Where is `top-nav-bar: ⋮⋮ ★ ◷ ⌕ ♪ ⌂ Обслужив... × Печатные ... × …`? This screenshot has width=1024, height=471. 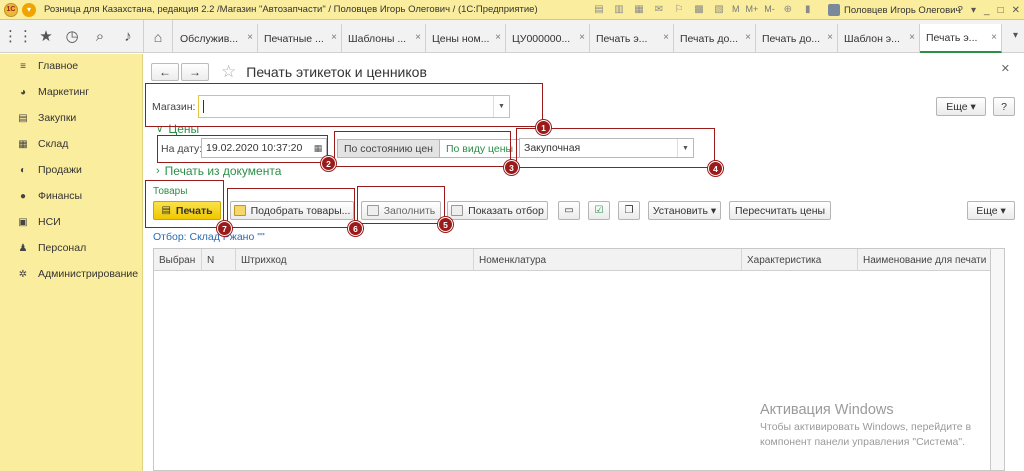 top-nav-bar: ⋮⋮ ★ ◷ ⌕ ♪ ⌂ Обслужив... × Печатные ... × … is located at coordinates (512, 36).